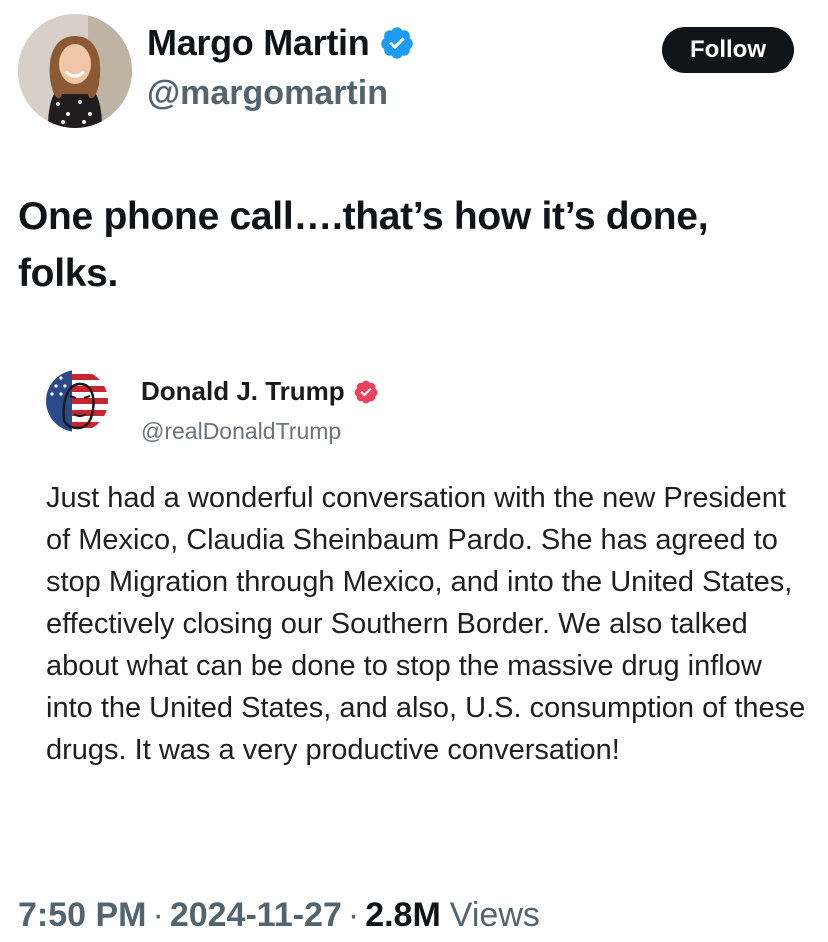 This screenshot has height=942, width=828. Describe the element at coordinates (728, 50) in the screenshot. I see `follow-button: Follow` at that location.